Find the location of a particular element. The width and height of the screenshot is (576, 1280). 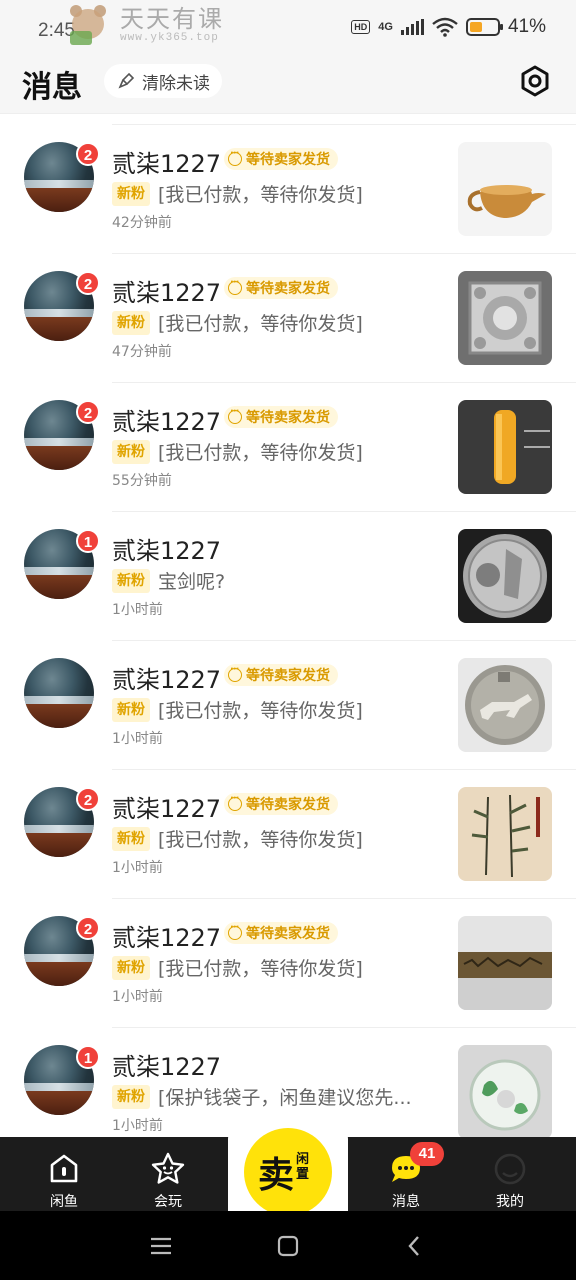

messages-count-badge: 41 is located at coordinates (427, 1154).